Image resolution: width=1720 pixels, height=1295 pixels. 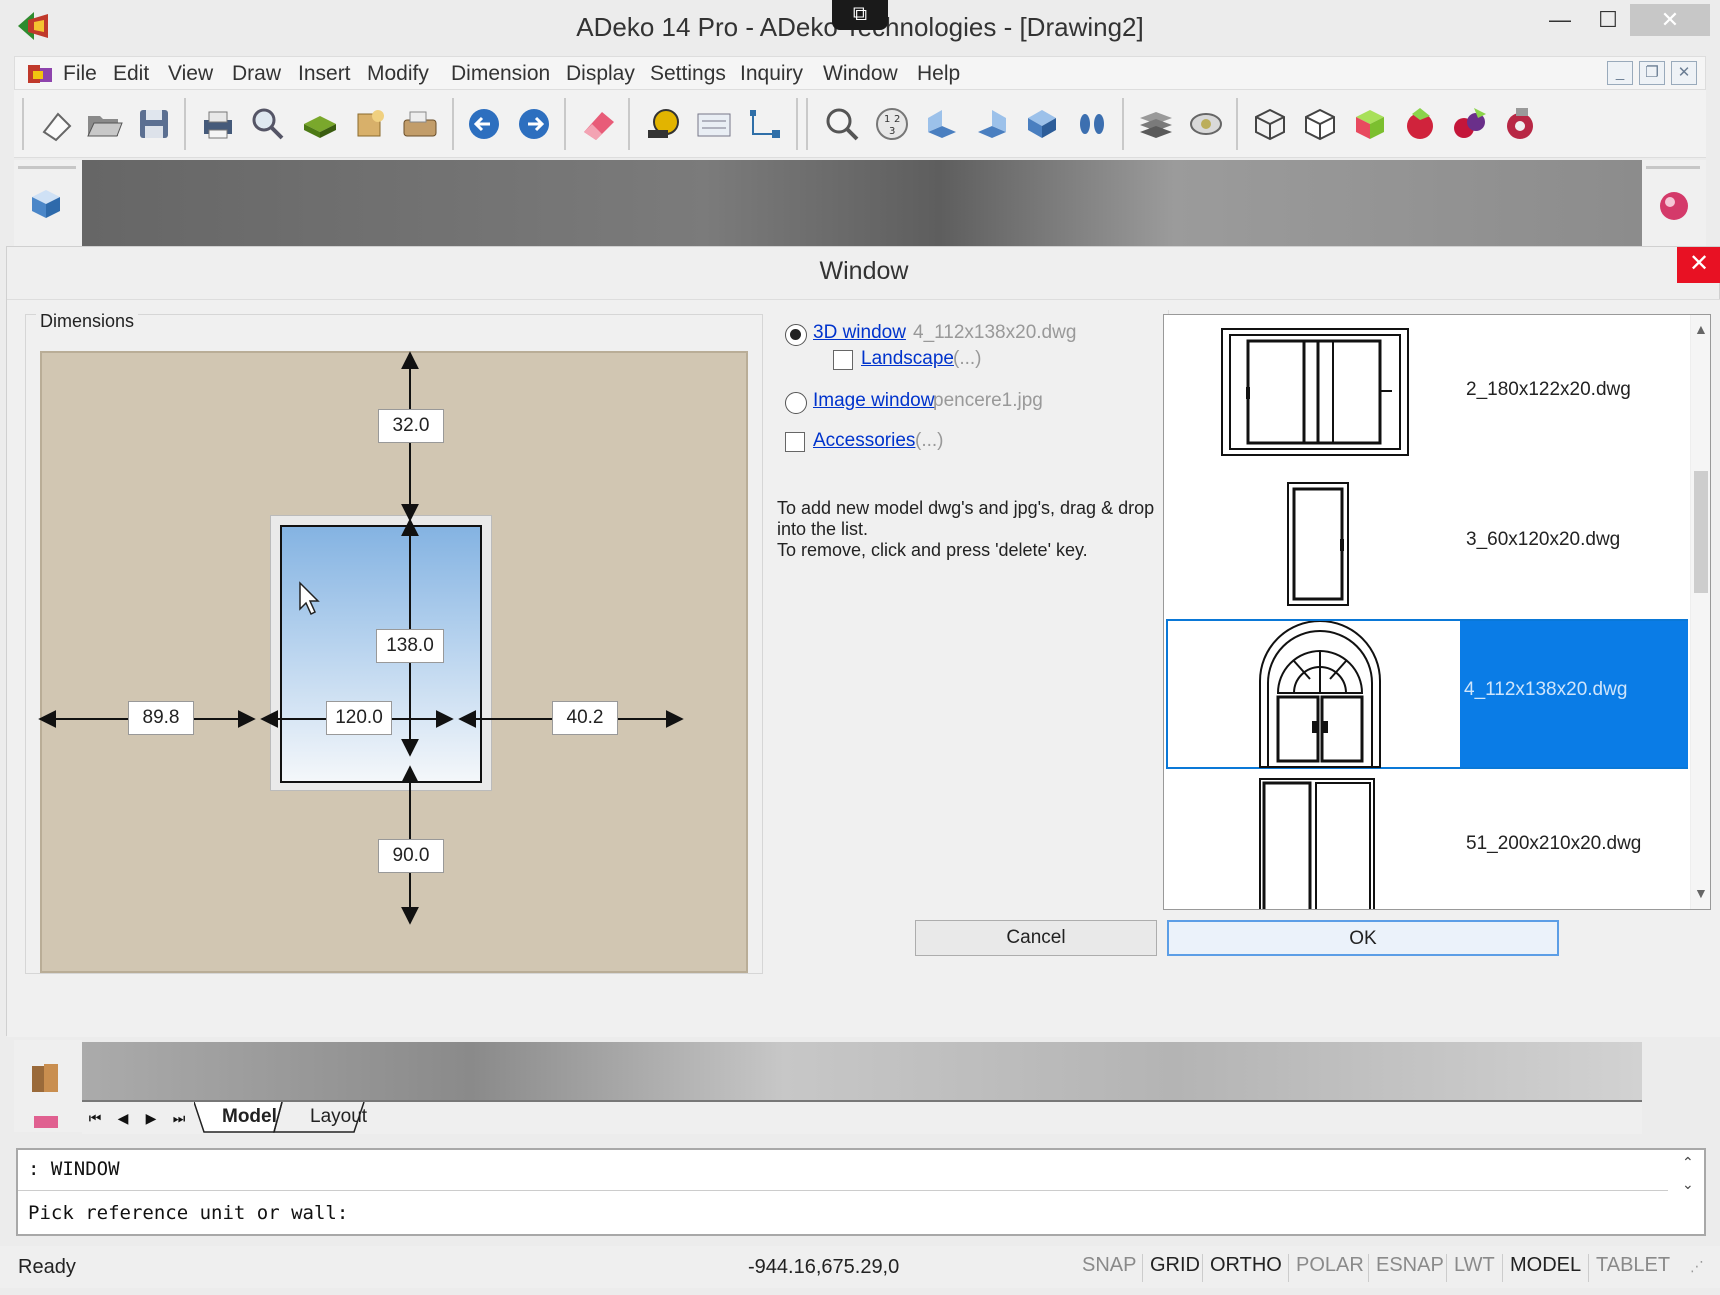 What do you see at coordinates (1545, 1265) in the screenshot?
I see `model-toggle: MODEL` at bounding box center [1545, 1265].